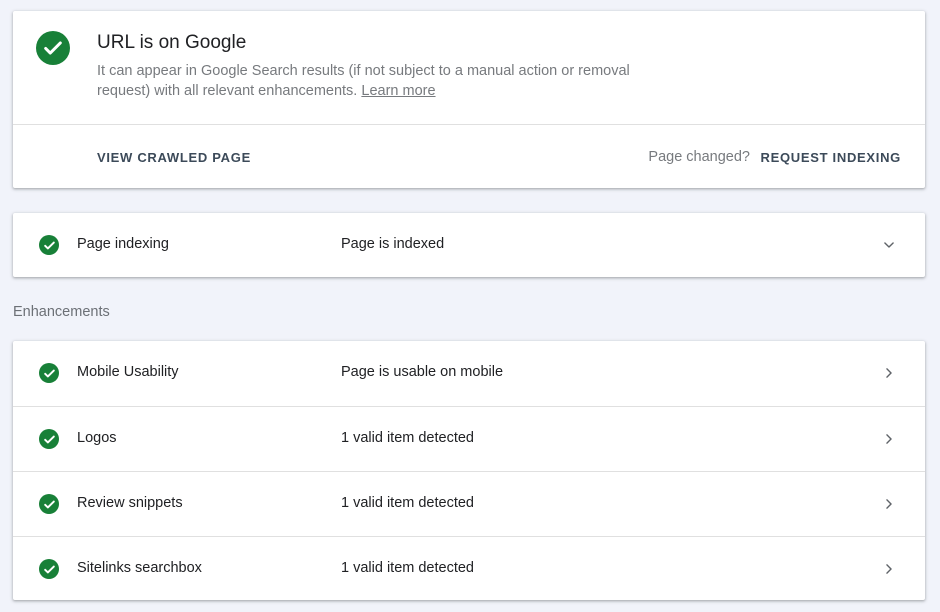 The width and height of the screenshot is (940, 612). Describe the element at coordinates (831, 157) in the screenshot. I see `request-indexing-button: REQUEST INDEXING` at that location.